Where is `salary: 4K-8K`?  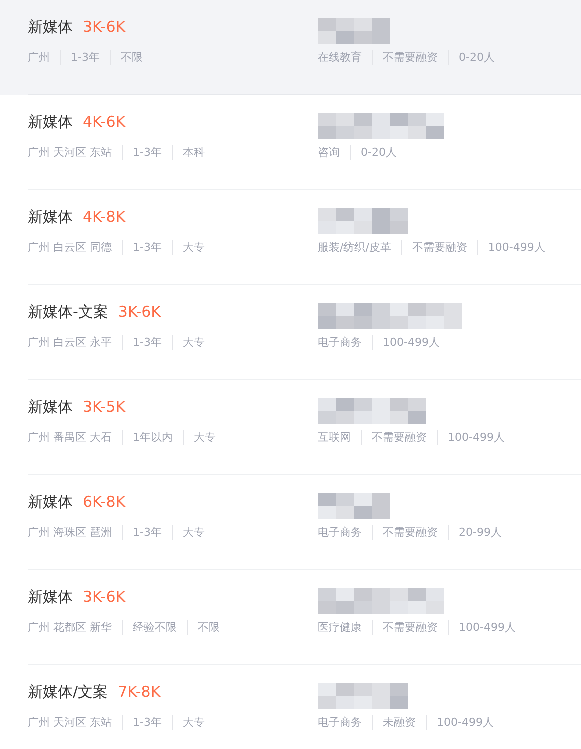 salary: 4K-8K is located at coordinates (104, 217).